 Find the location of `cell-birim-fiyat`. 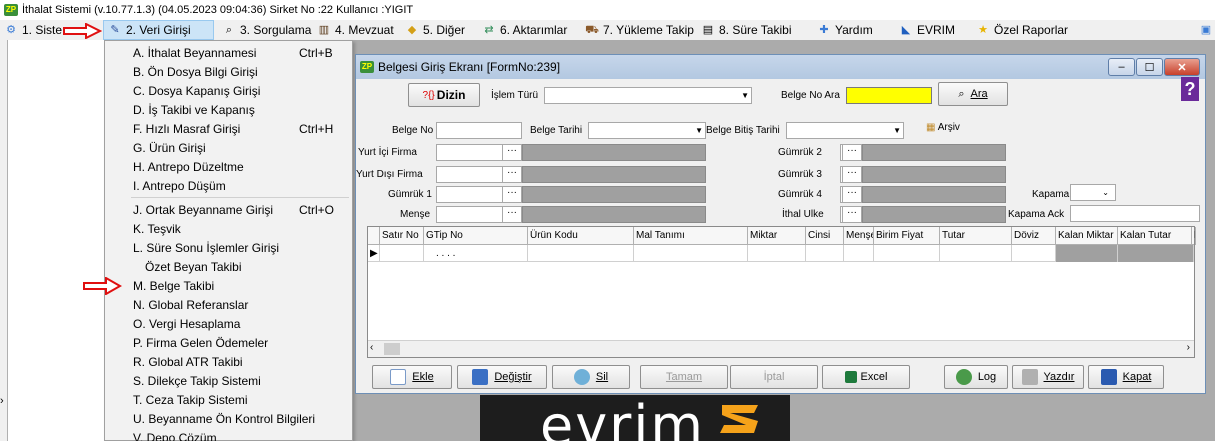

cell-birim-fiyat is located at coordinates (907, 253).